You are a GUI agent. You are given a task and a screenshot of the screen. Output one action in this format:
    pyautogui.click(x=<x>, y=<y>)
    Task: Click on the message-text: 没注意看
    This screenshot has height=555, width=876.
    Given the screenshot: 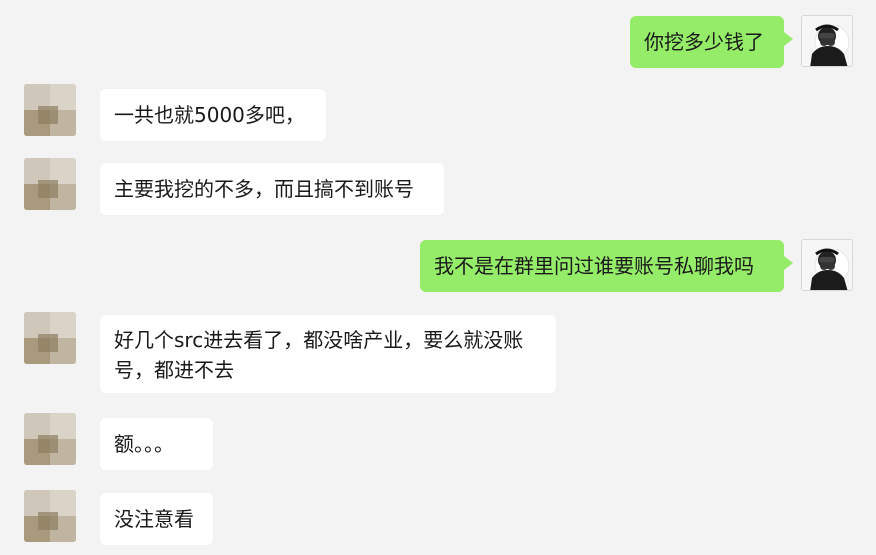 What is the action you would take?
    pyautogui.click(x=154, y=519)
    